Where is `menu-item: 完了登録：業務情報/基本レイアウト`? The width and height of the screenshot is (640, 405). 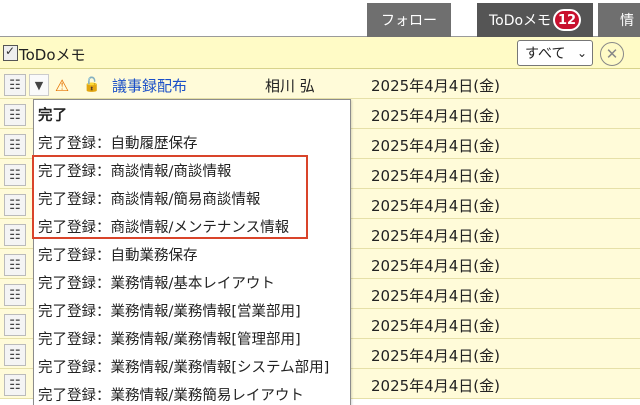 menu-item: 完了登録：業務情報/基本レイアウト is located at coordinates (192, 282).